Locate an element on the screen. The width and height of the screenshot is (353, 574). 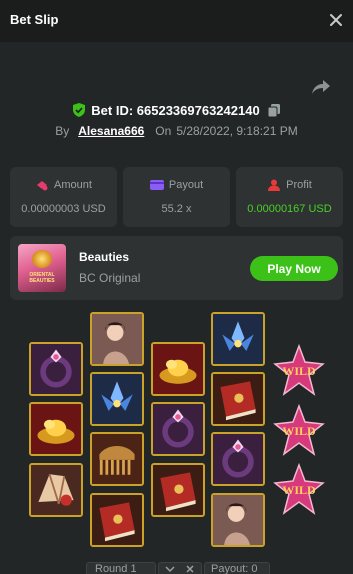
stat-profit-label: Profit is located at coordinates (299, 185).